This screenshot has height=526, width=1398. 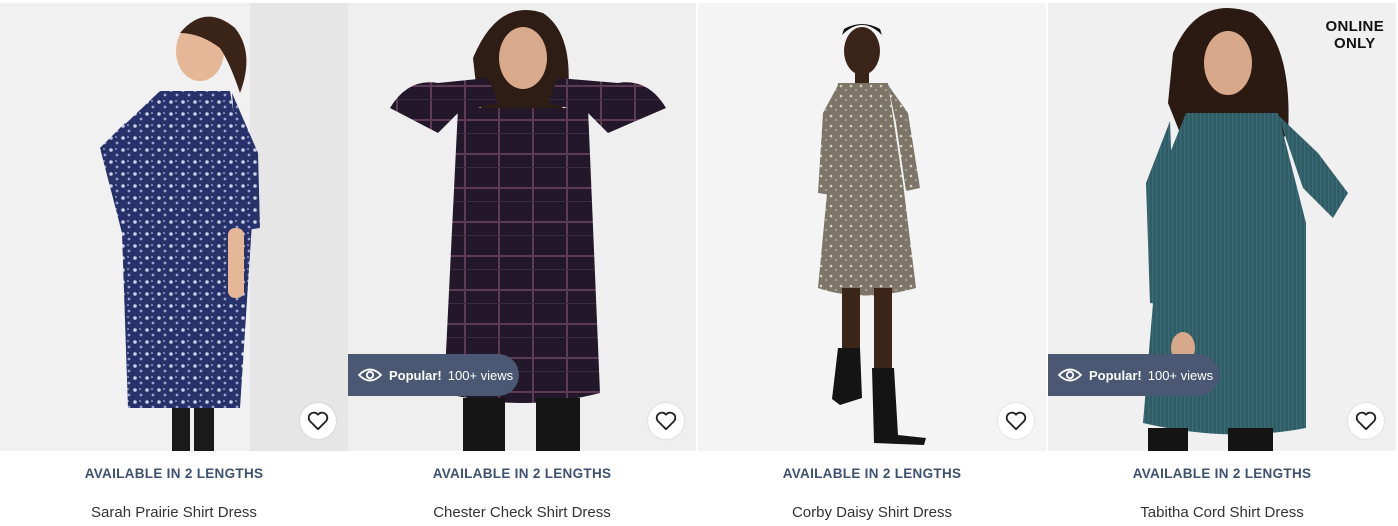 I want to click on tag-line-1: ONLINE, so click(x=1354, y=26).